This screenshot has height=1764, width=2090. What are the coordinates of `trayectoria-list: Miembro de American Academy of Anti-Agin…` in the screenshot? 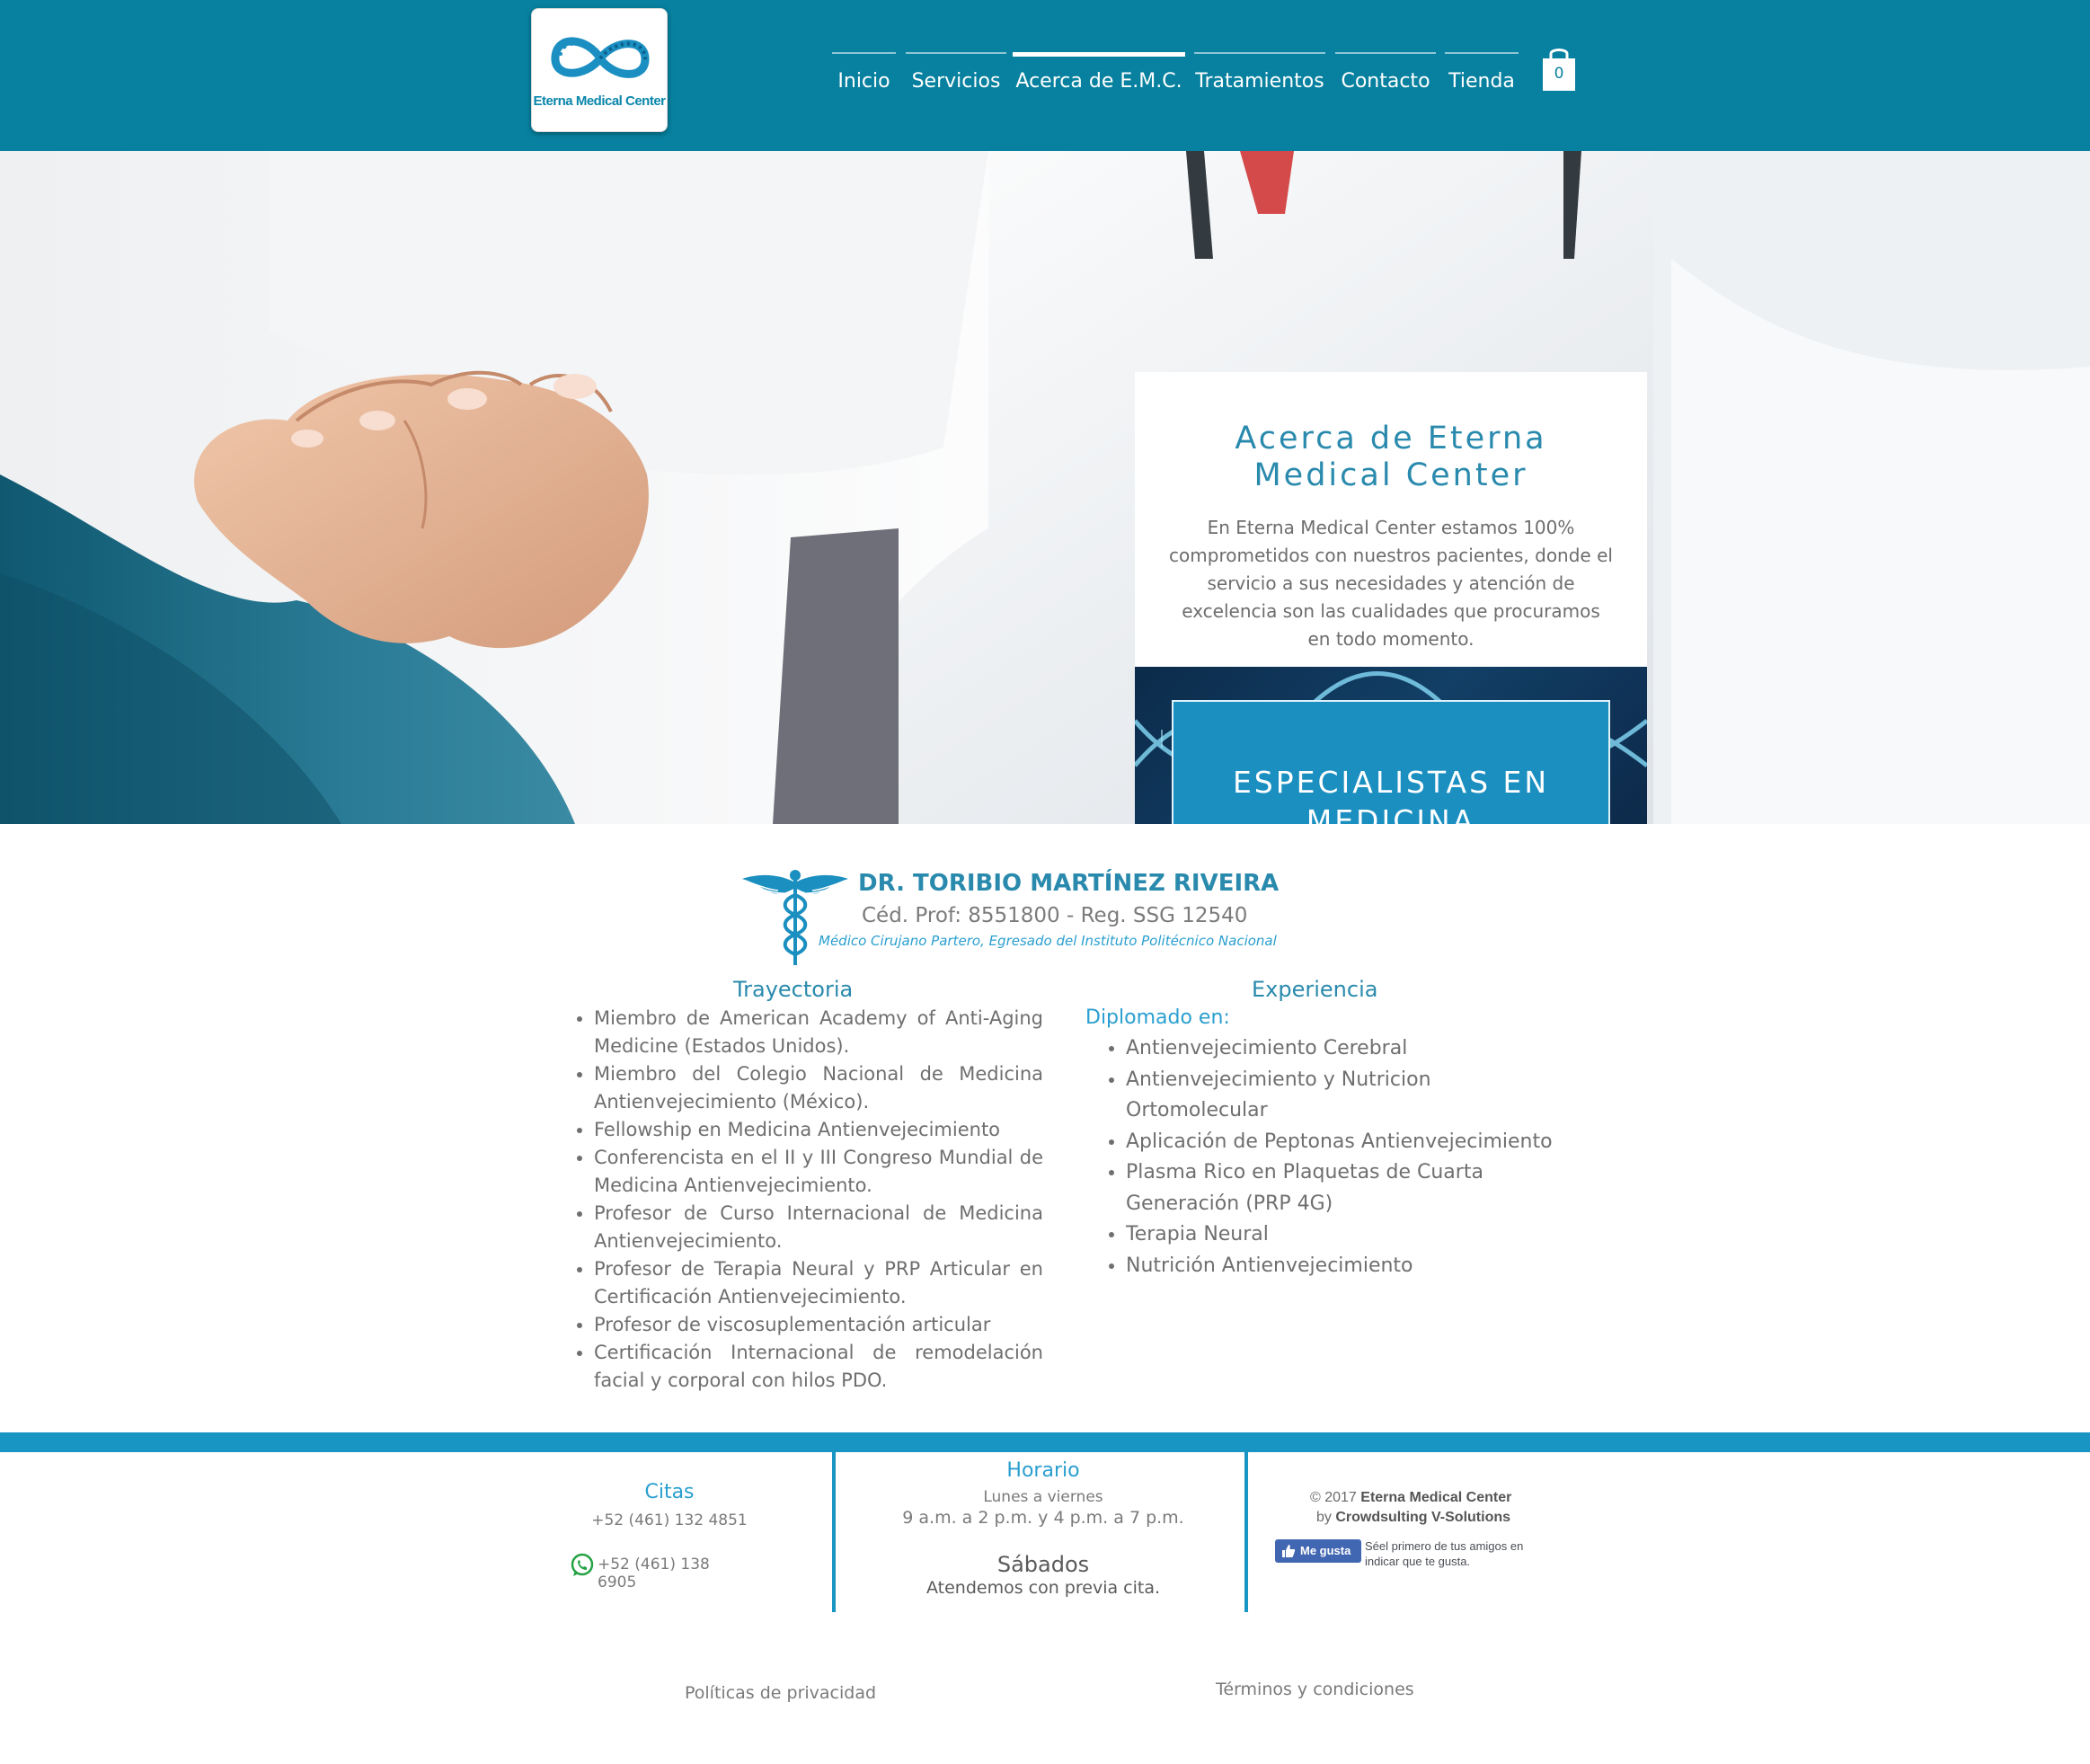 It's located at (809, 1200).